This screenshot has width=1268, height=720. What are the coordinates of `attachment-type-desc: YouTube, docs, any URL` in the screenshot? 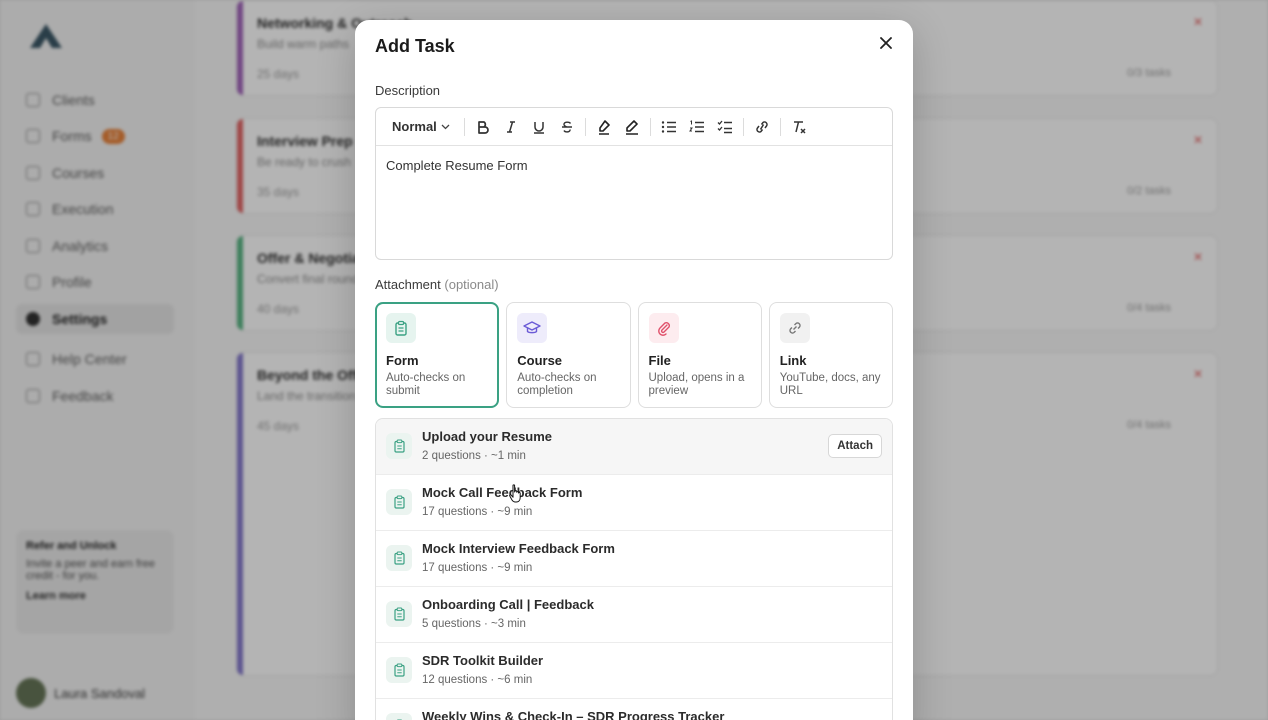 It's located at (830, 385).